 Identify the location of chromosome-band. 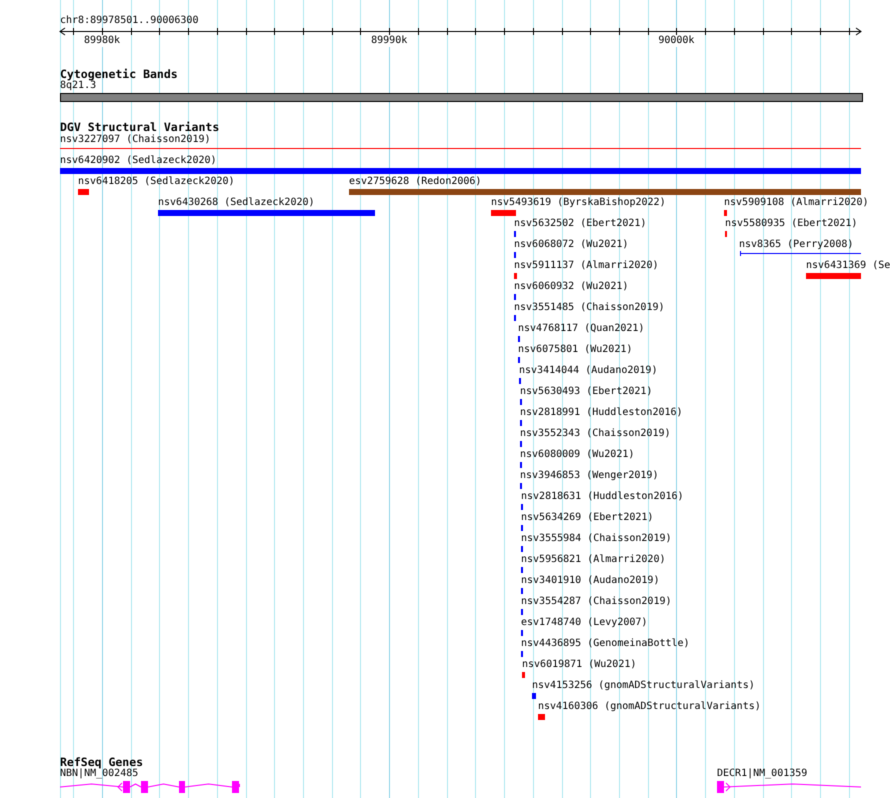
(461, 97).